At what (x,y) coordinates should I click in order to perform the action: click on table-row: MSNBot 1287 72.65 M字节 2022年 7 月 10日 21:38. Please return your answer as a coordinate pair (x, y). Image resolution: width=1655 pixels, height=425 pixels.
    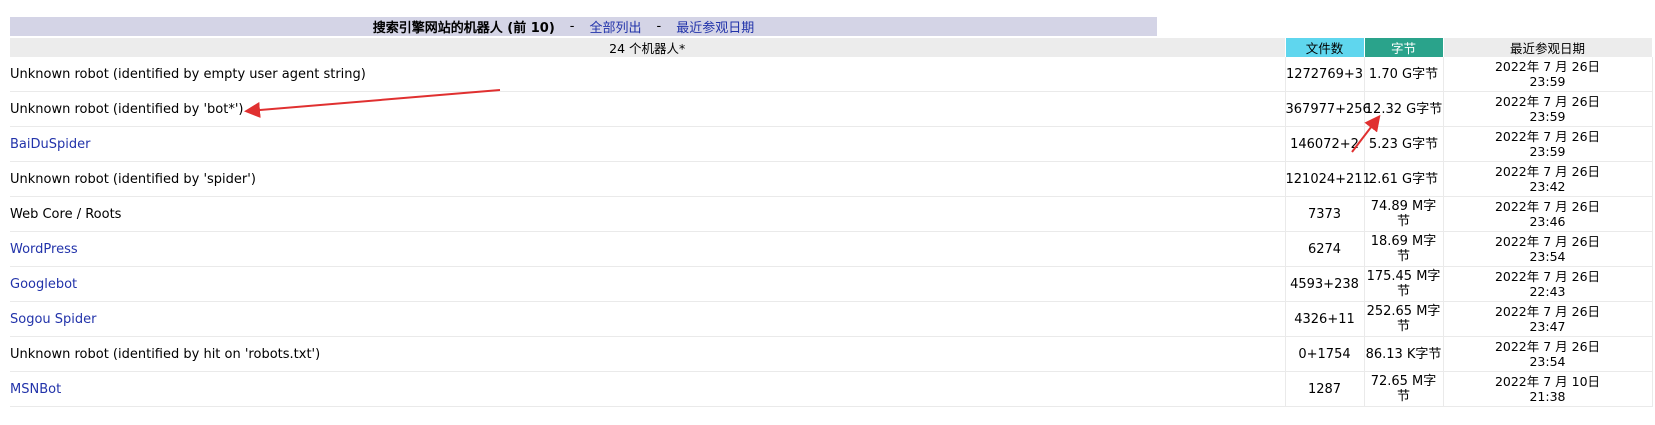
    Looking at the image, I should click on (831, 389).